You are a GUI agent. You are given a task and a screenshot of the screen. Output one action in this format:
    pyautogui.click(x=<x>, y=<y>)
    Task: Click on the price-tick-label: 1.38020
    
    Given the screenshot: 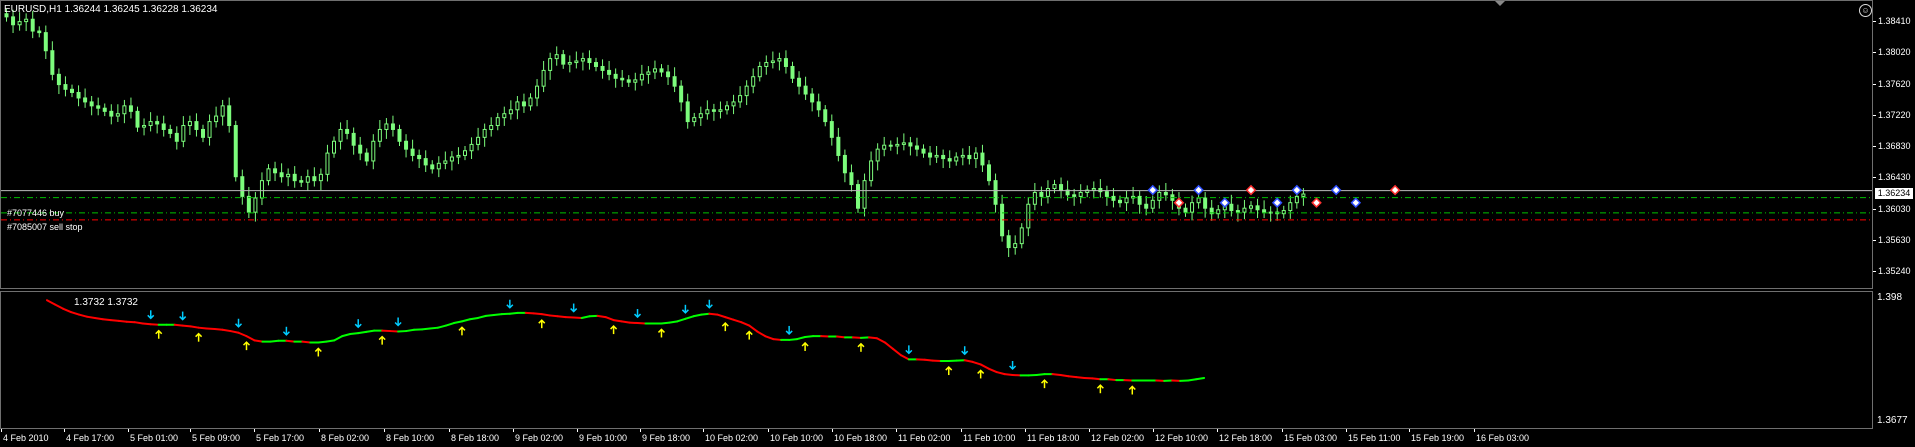 What is the action you would take?
    pyautogui.click(x=1894, y=52)
    